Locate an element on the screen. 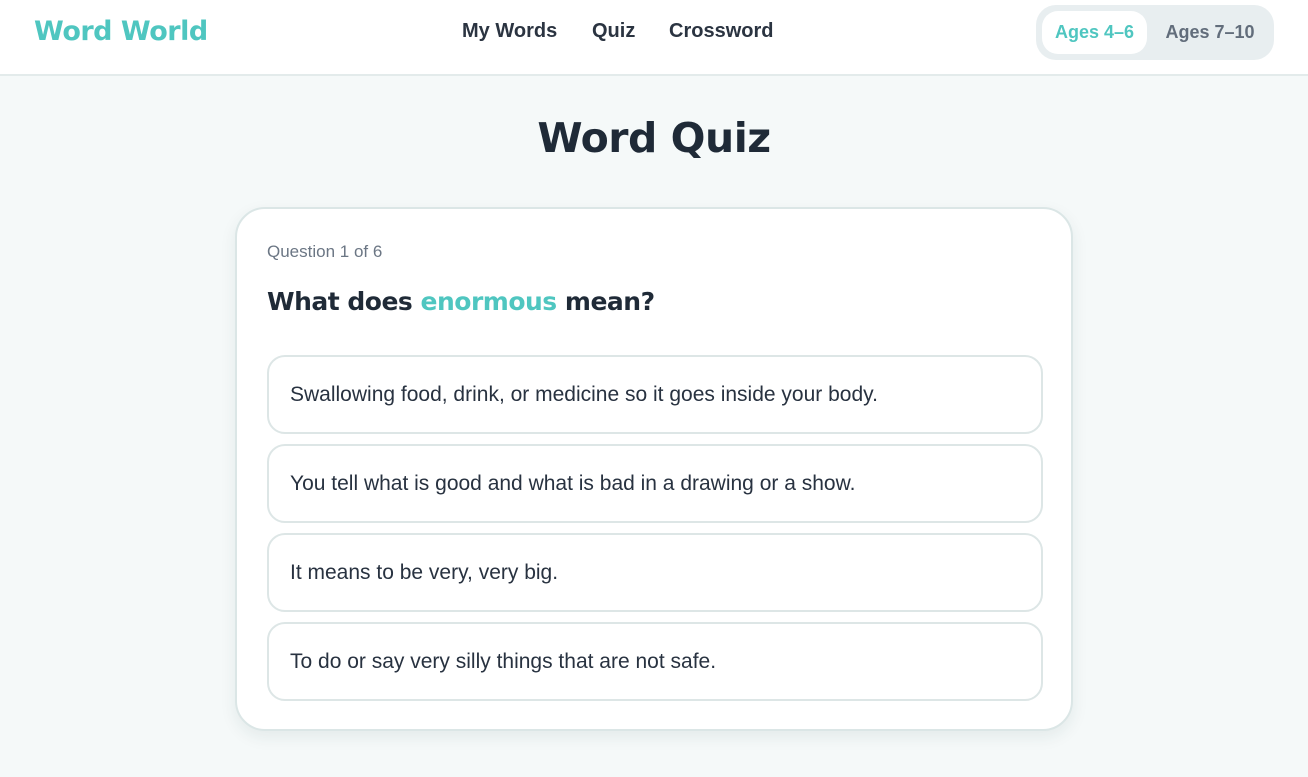  age-7-10-button: Ages 7–10 is located at coordinates (1210, 32).